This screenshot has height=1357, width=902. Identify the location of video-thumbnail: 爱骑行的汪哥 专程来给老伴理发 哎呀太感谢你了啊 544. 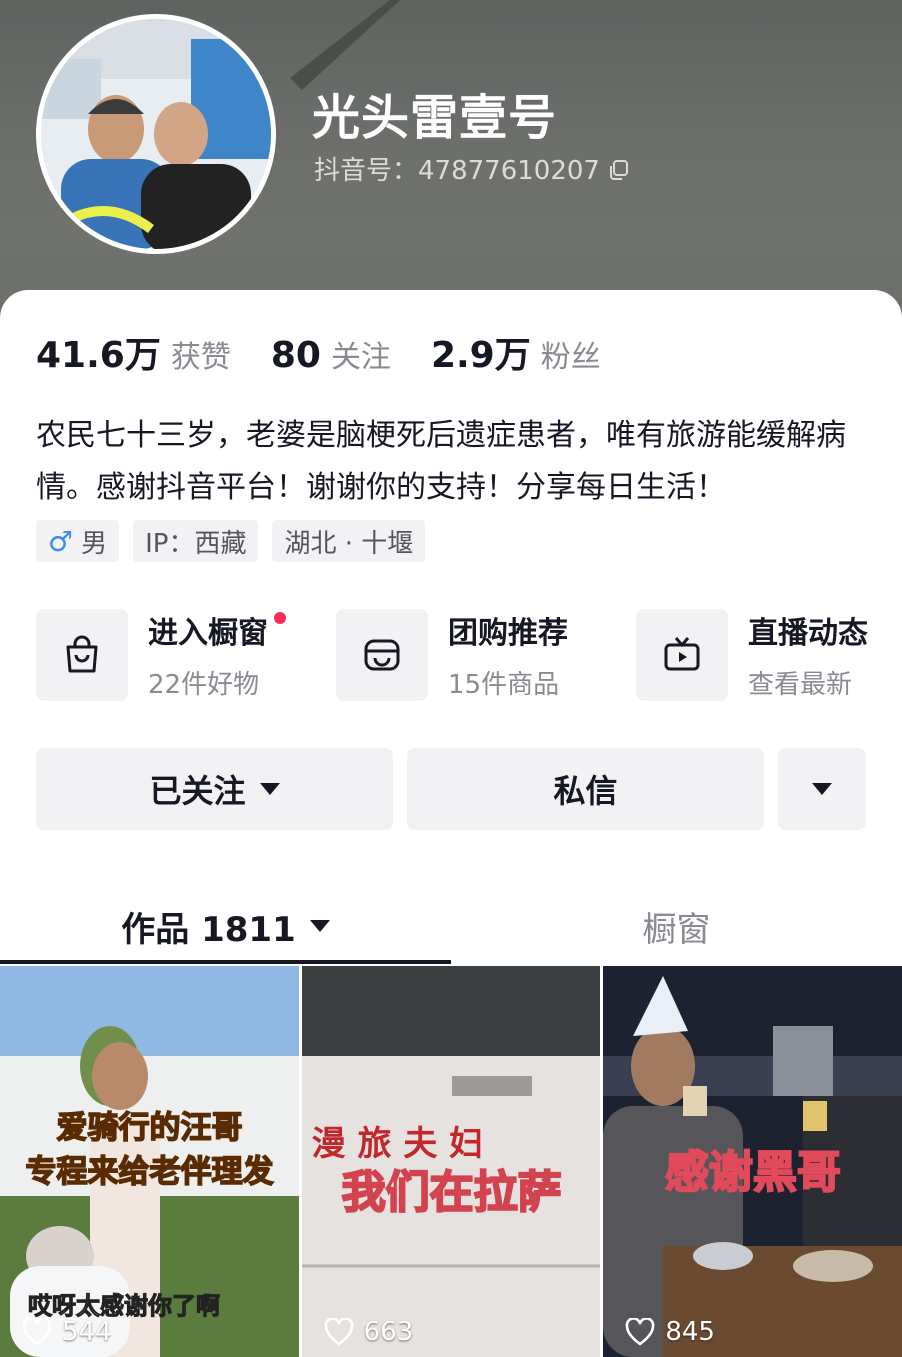
(149, 1161).